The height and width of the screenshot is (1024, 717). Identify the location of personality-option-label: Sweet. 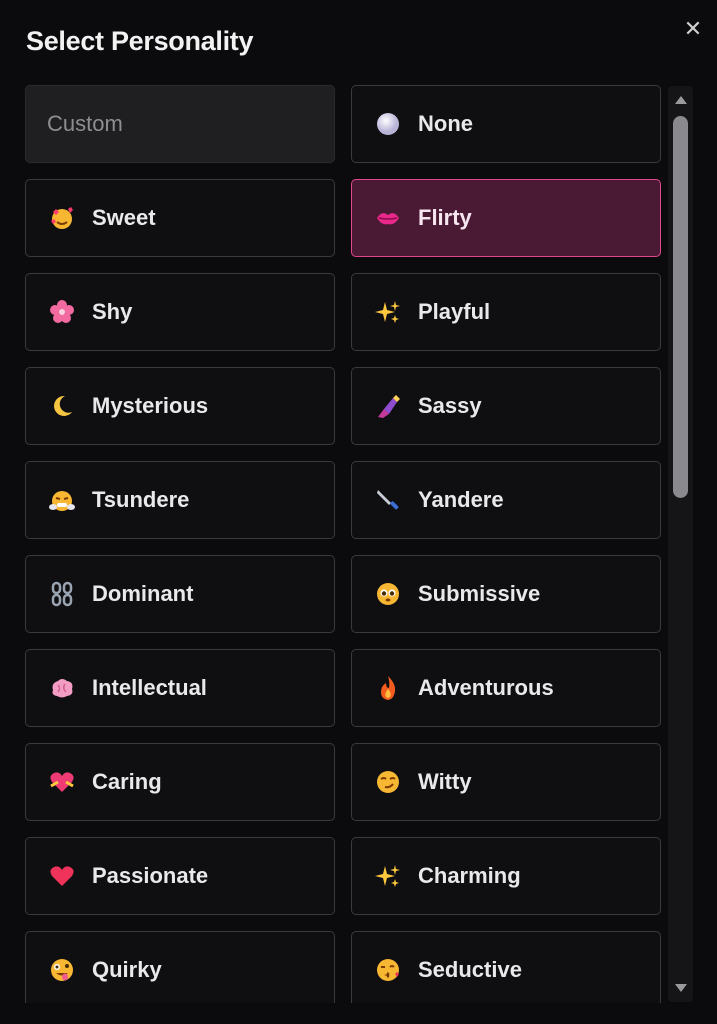
(124, 217).